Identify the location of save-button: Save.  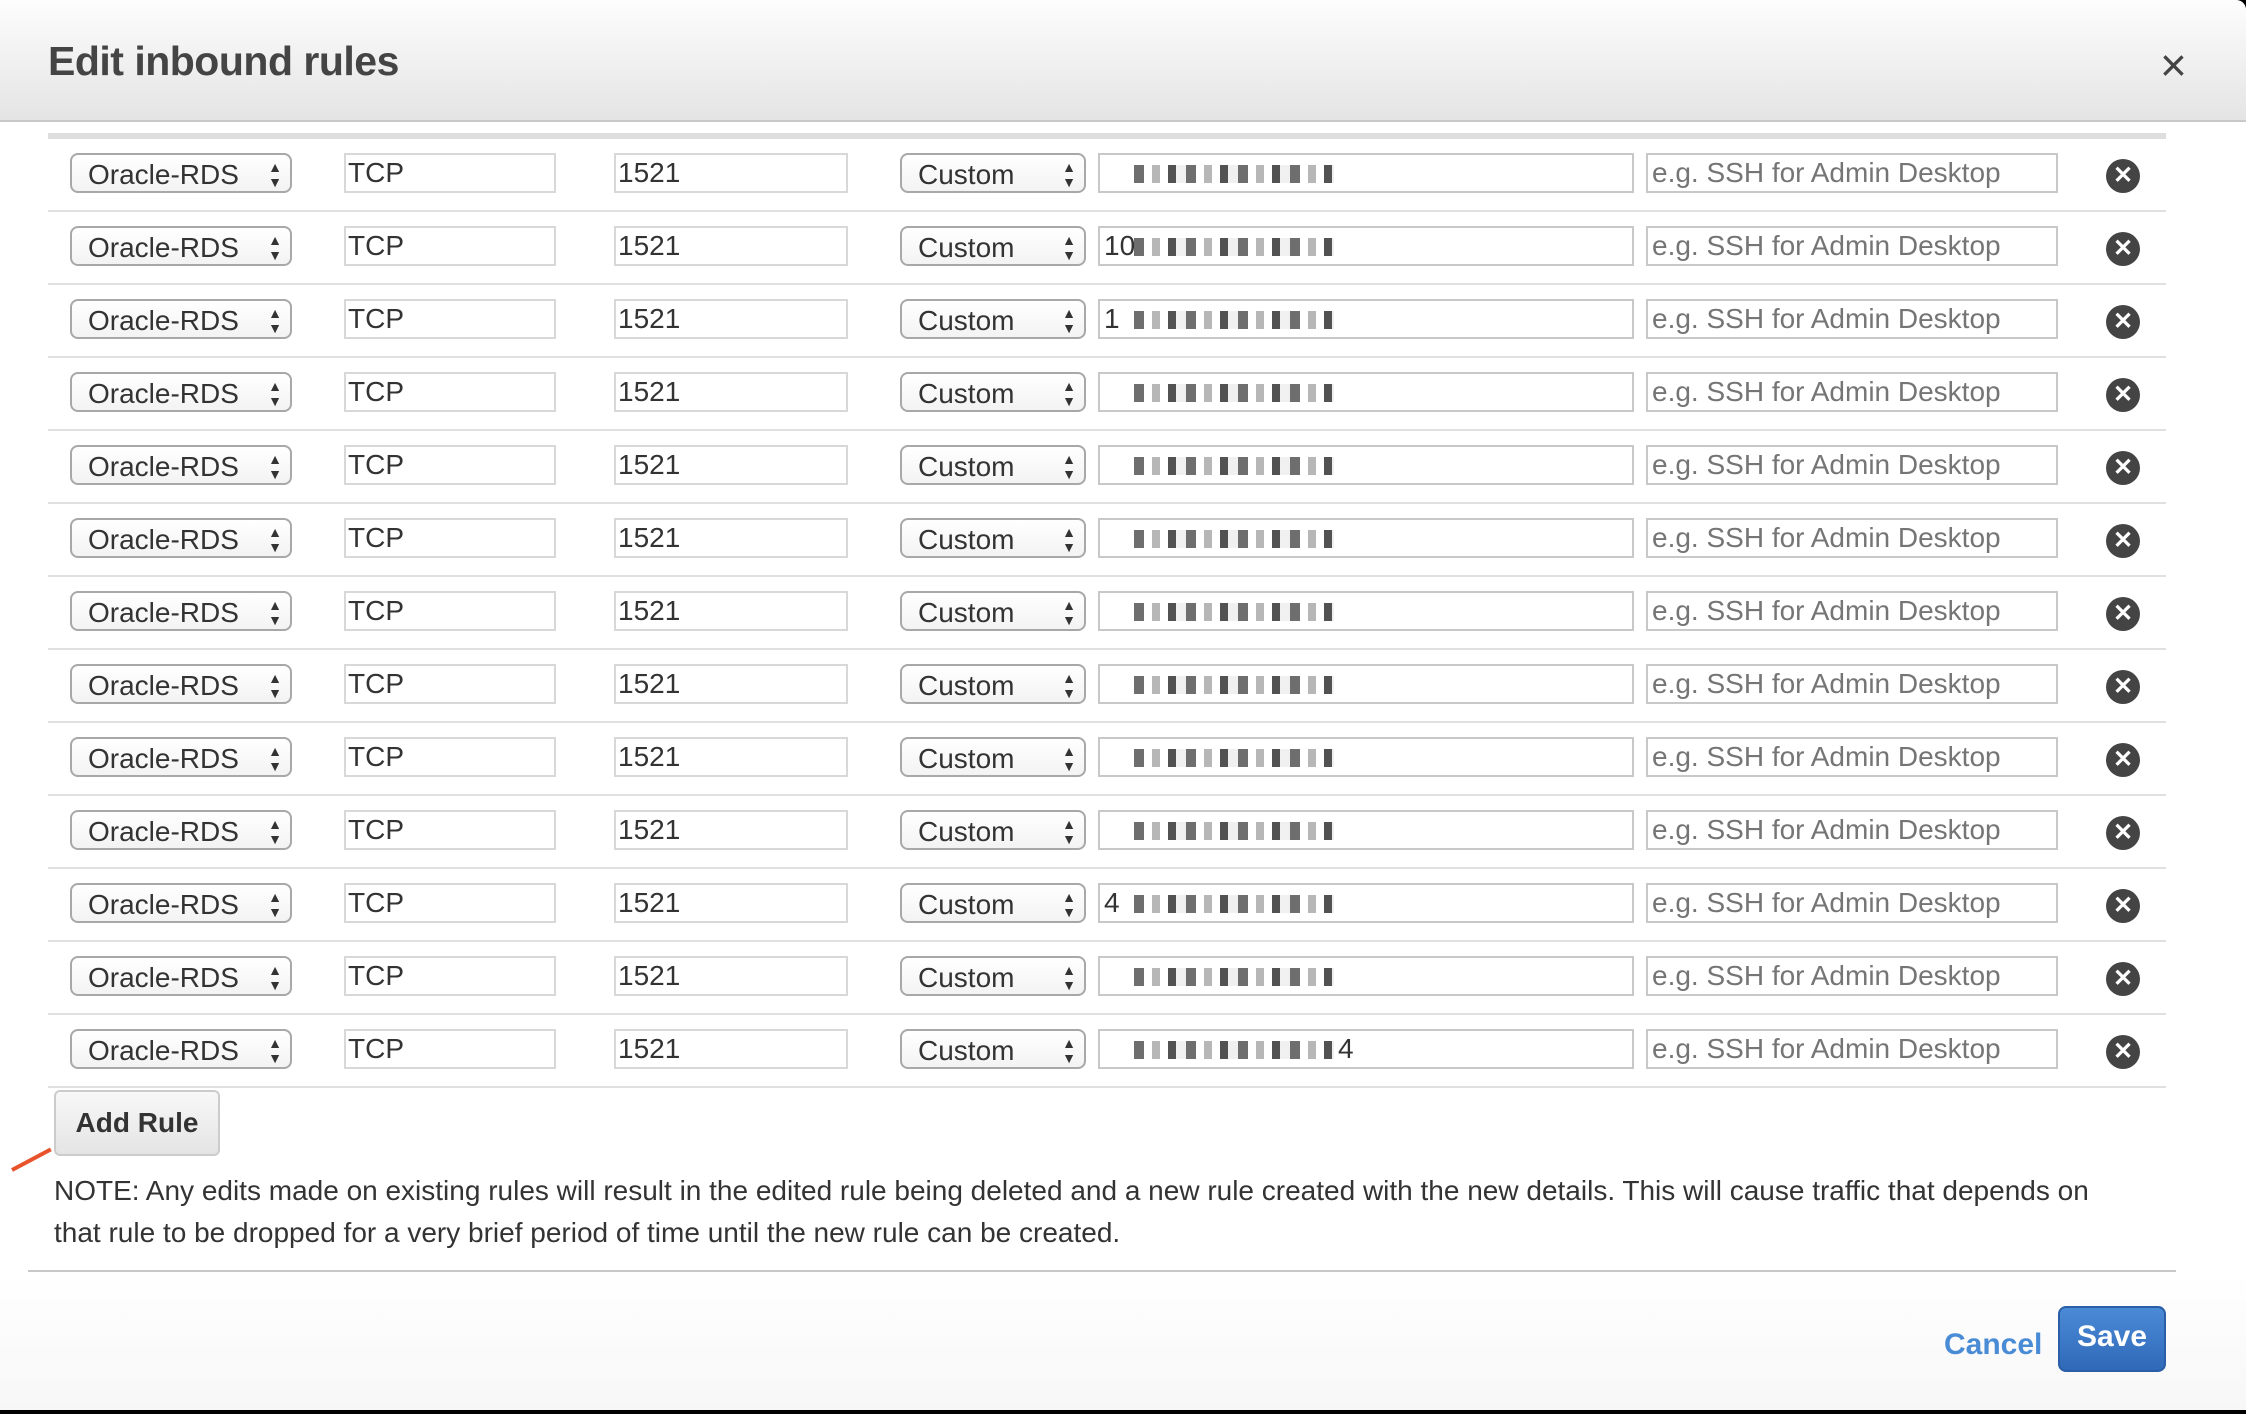
(2112, 1339).